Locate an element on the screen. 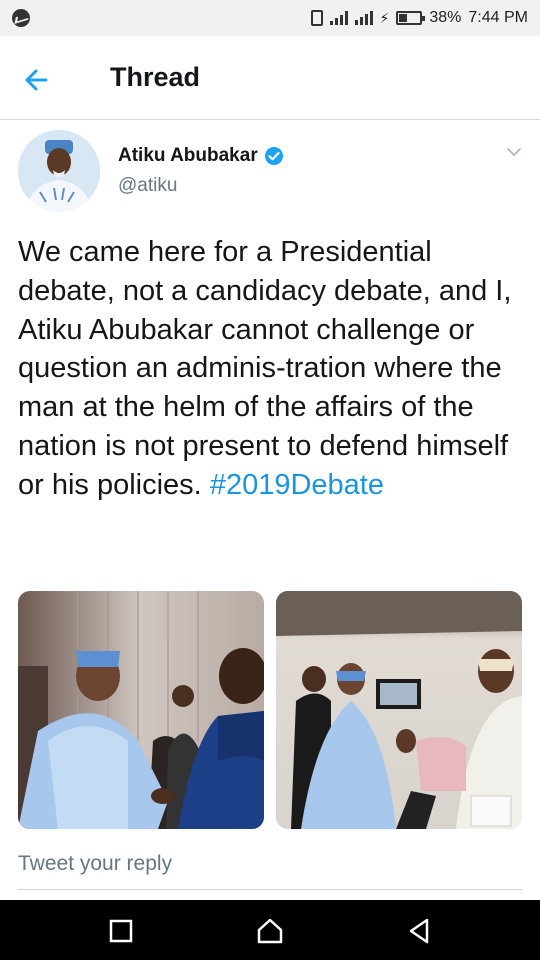  system-back-button is located at coordinates (420, 931).